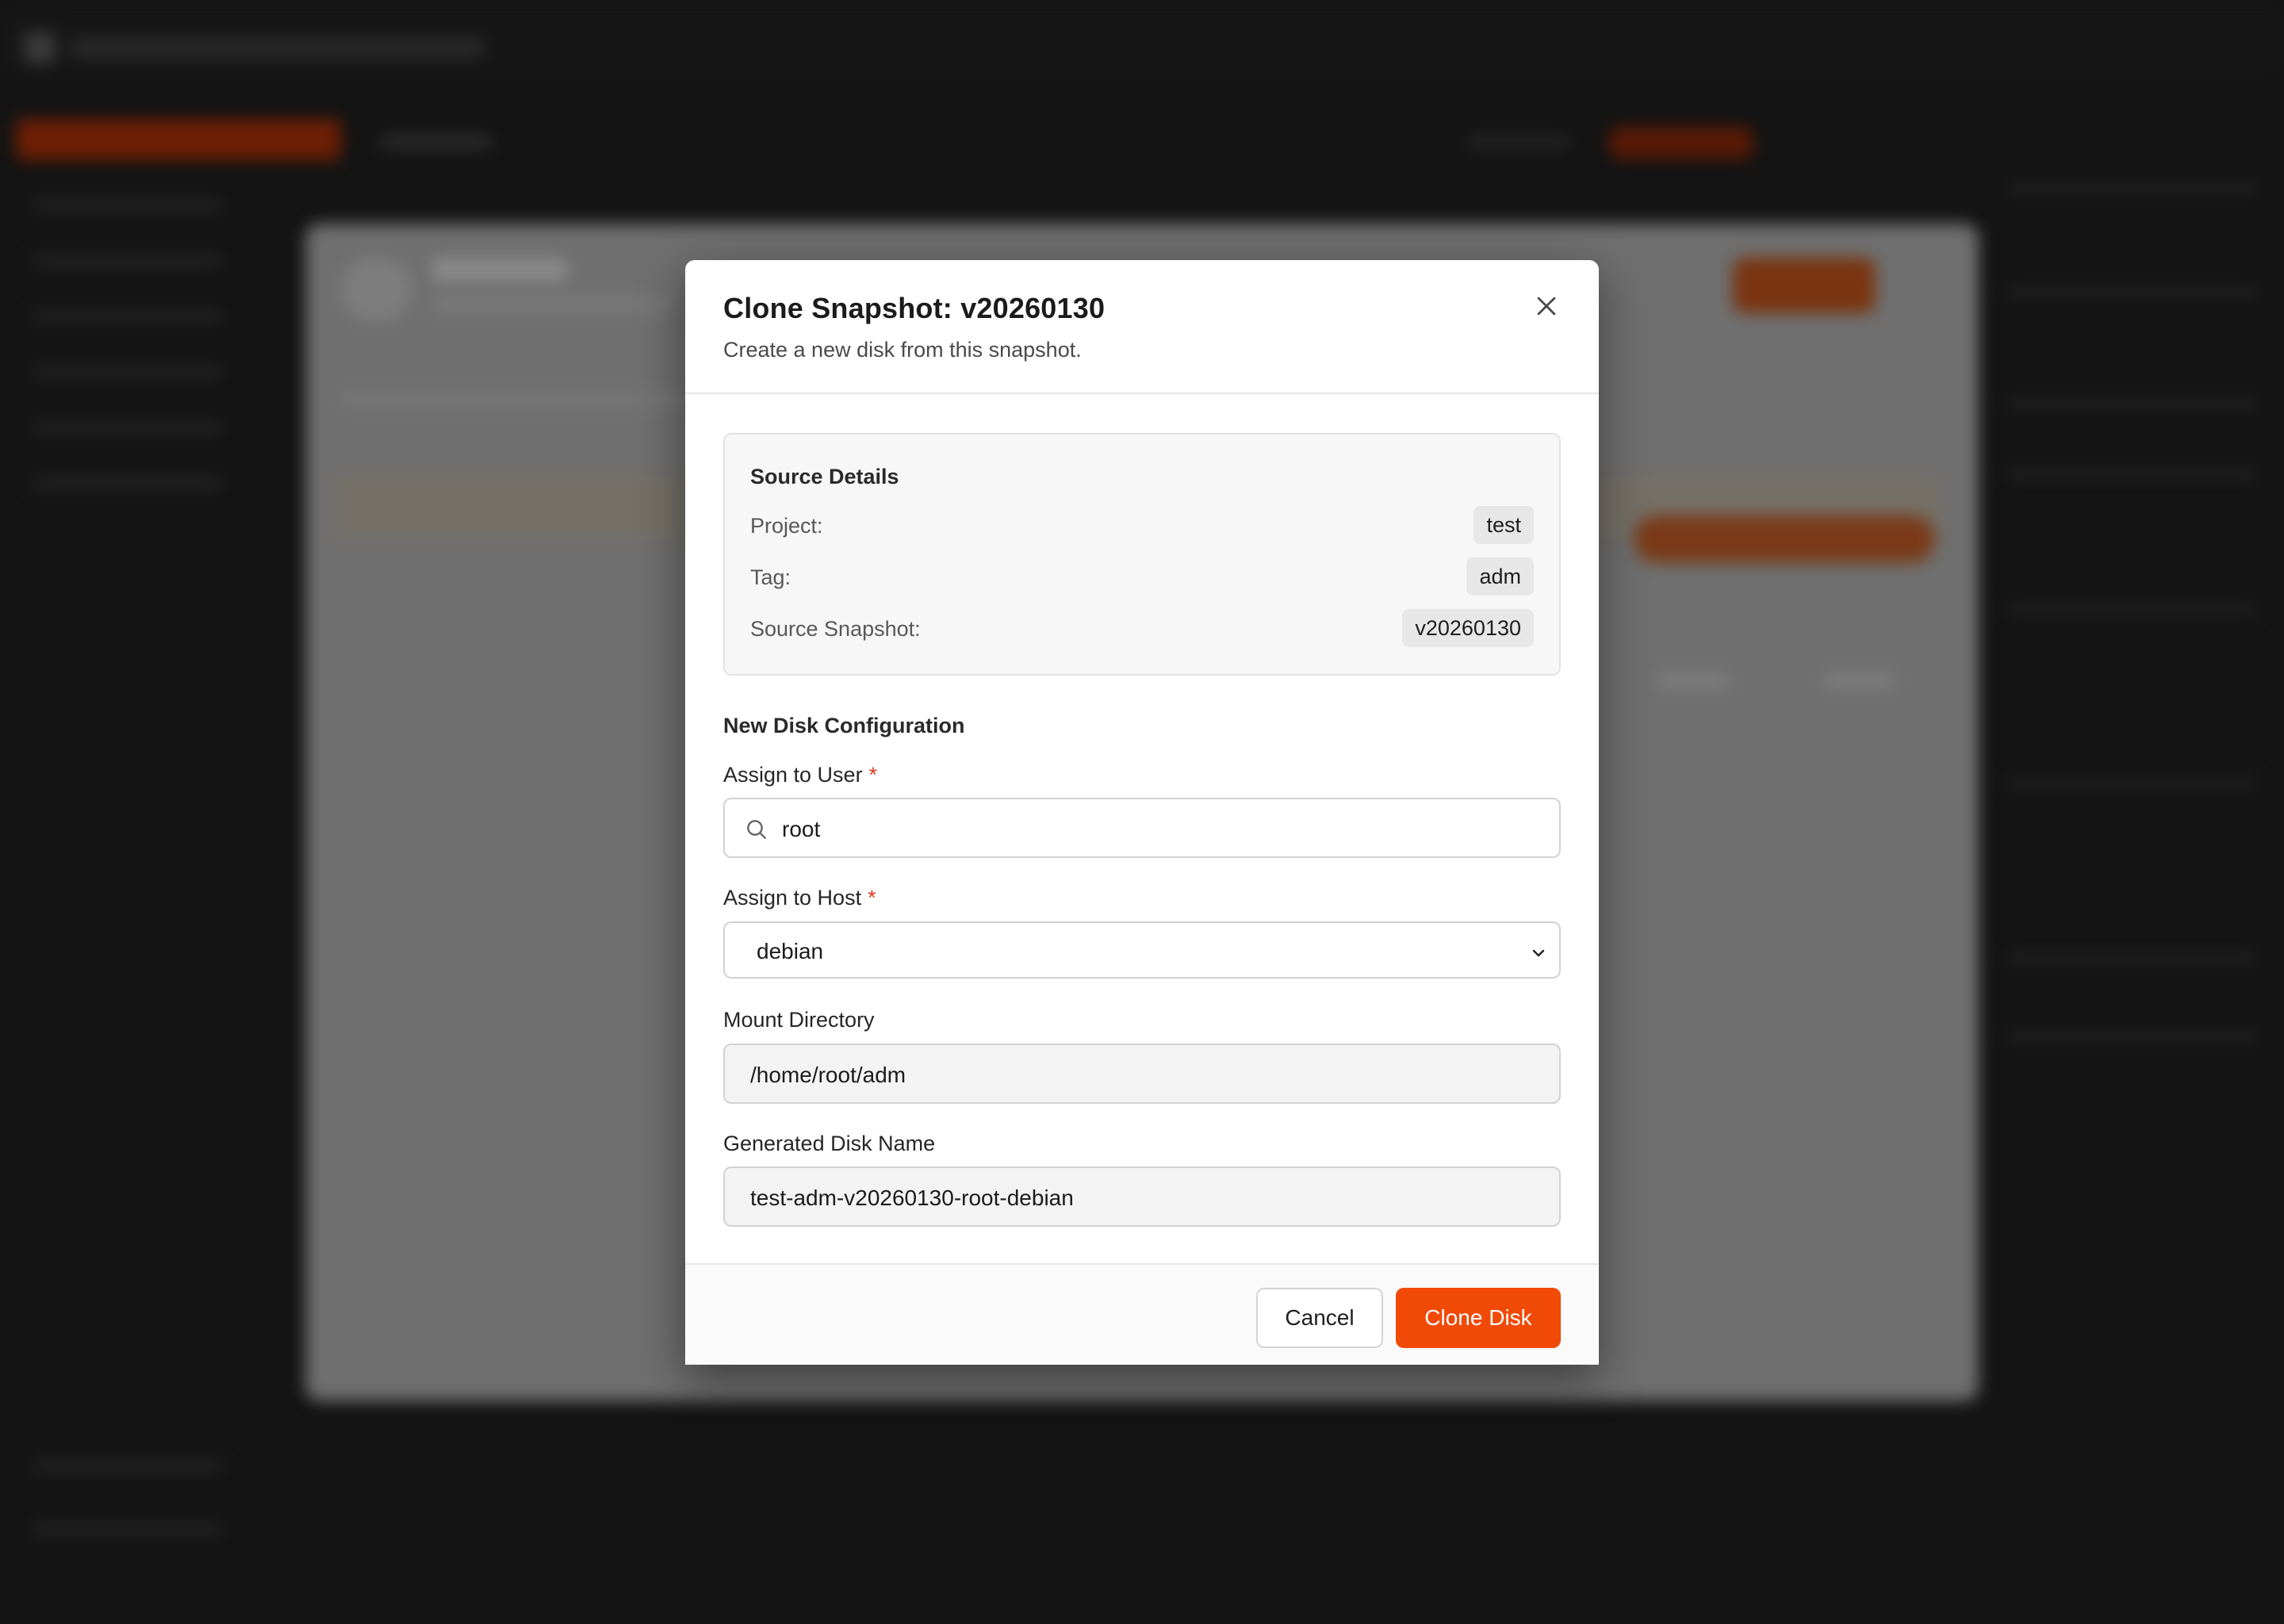  Describe the element at coordinates (1142, 828) in the screenshot. I see `user-search-input: root` at that location.